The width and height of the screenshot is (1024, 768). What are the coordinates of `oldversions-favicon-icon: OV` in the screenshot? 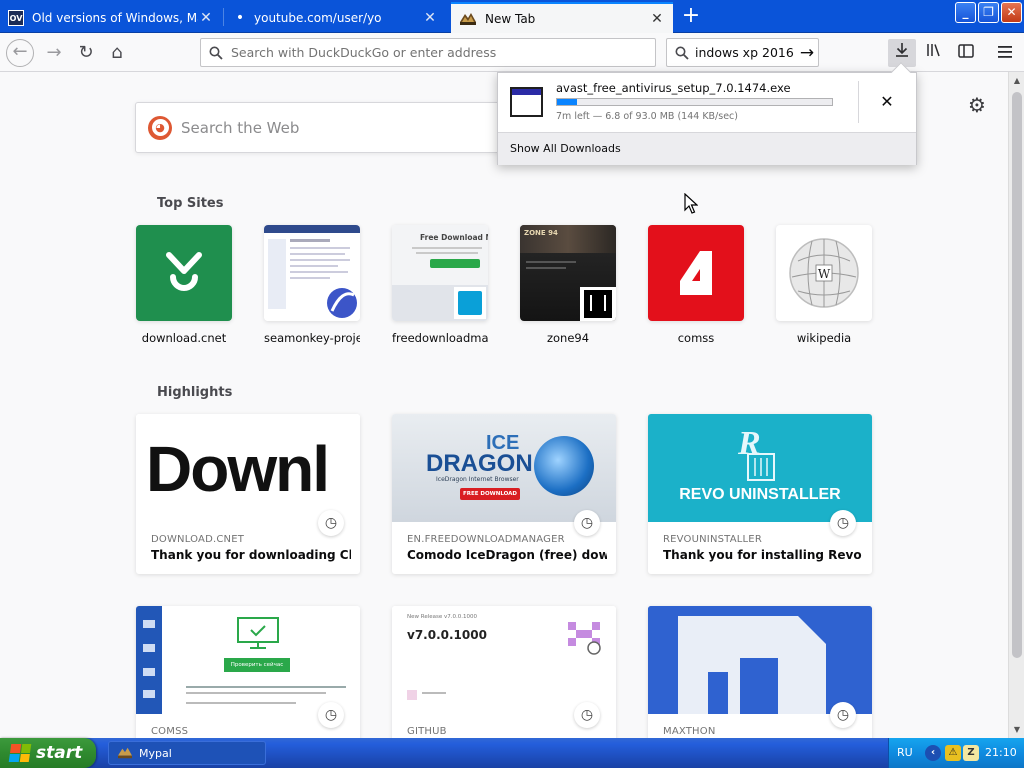 It's located at (16, 17).